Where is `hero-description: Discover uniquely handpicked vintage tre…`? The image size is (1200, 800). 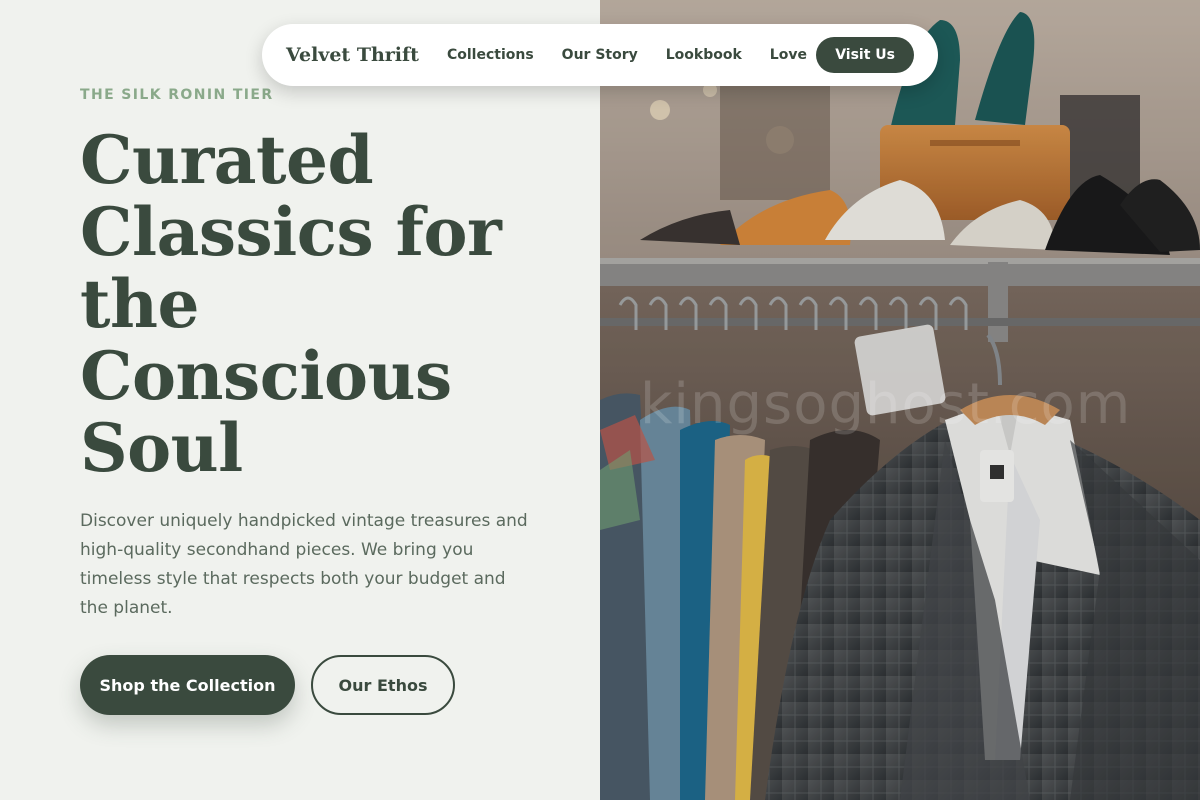 hero-description: Discover uniquely handpicked vintage tre… is located at coordinates (304, 564).